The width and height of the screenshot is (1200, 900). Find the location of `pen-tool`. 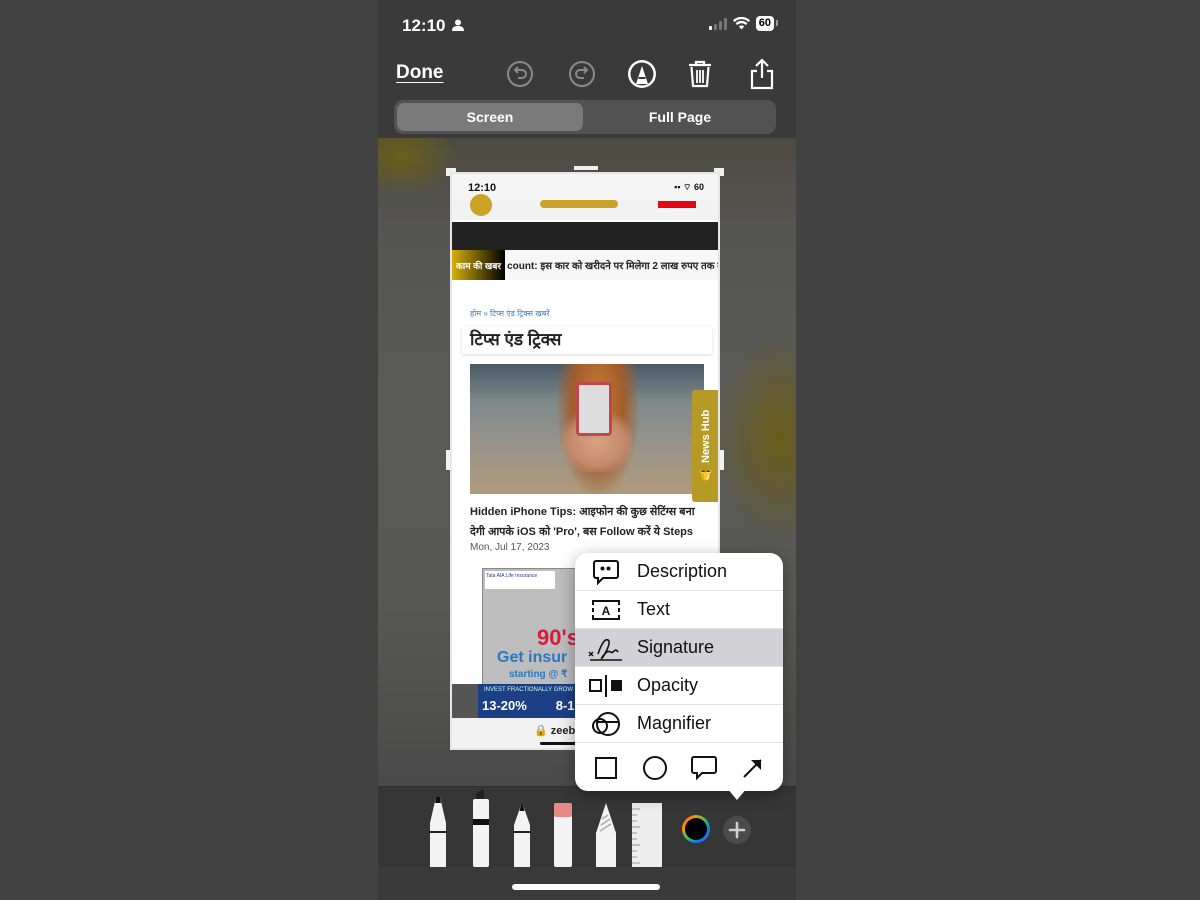

pen-tool is located at coordinates (438, 831).